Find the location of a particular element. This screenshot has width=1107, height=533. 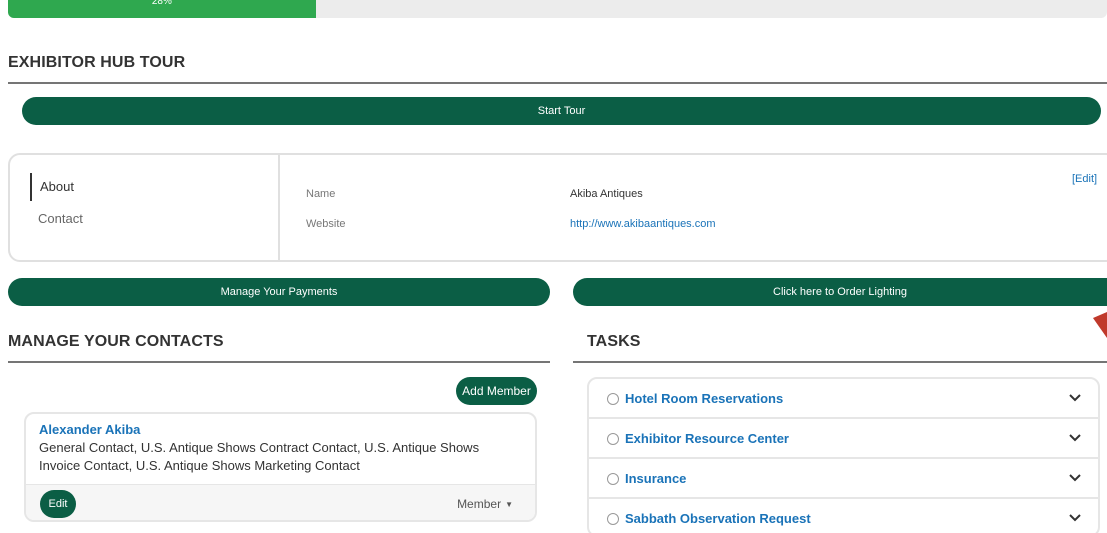

task-item: Hotel Room Reservations is located at coordinates (843, 399).